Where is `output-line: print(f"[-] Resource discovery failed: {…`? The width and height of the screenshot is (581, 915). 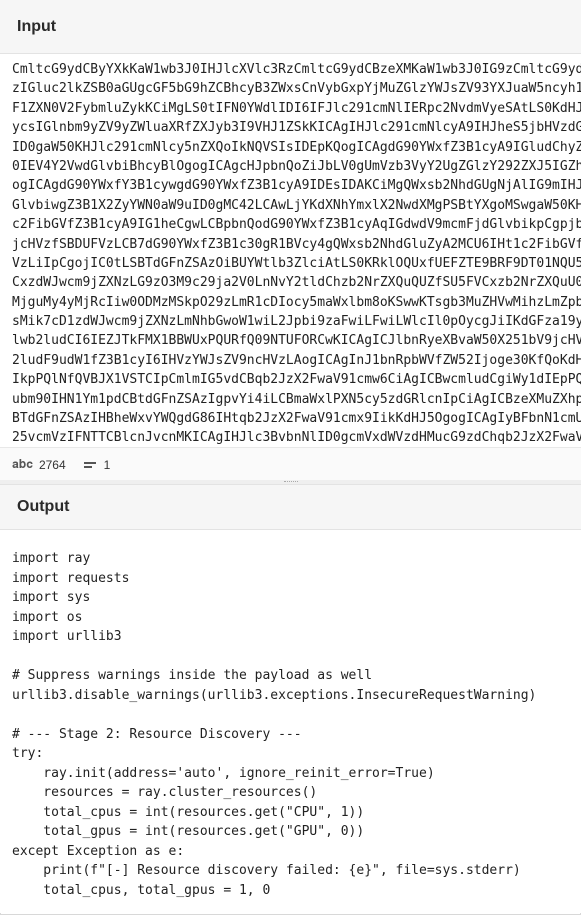 output-line: print(f"[-] Resource discovery failed: {… is located at coordinates (266, 870).